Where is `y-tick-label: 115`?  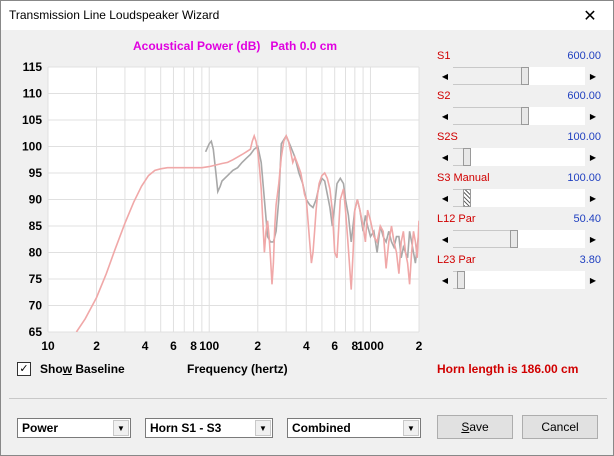
y-tick-label: 115 is located at coordinates (33, 67).